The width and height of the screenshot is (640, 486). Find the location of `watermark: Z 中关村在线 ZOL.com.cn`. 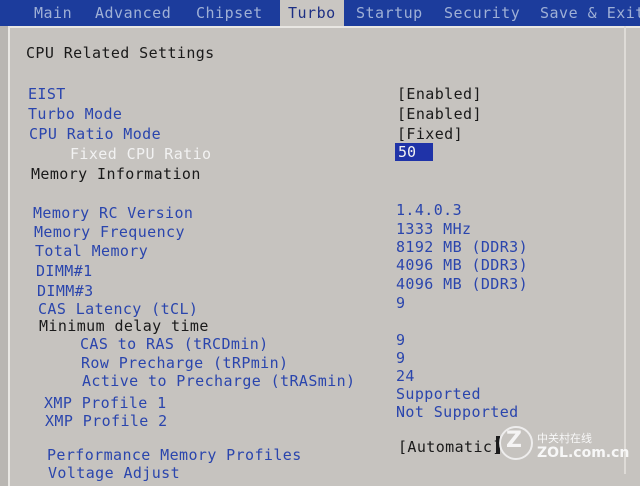

watermark: Z 中关村在线 ZOL.com.cn is located at coordinates (567, 446).